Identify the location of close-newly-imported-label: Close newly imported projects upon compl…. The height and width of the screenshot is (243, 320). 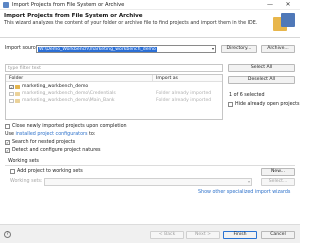
(69, 126).